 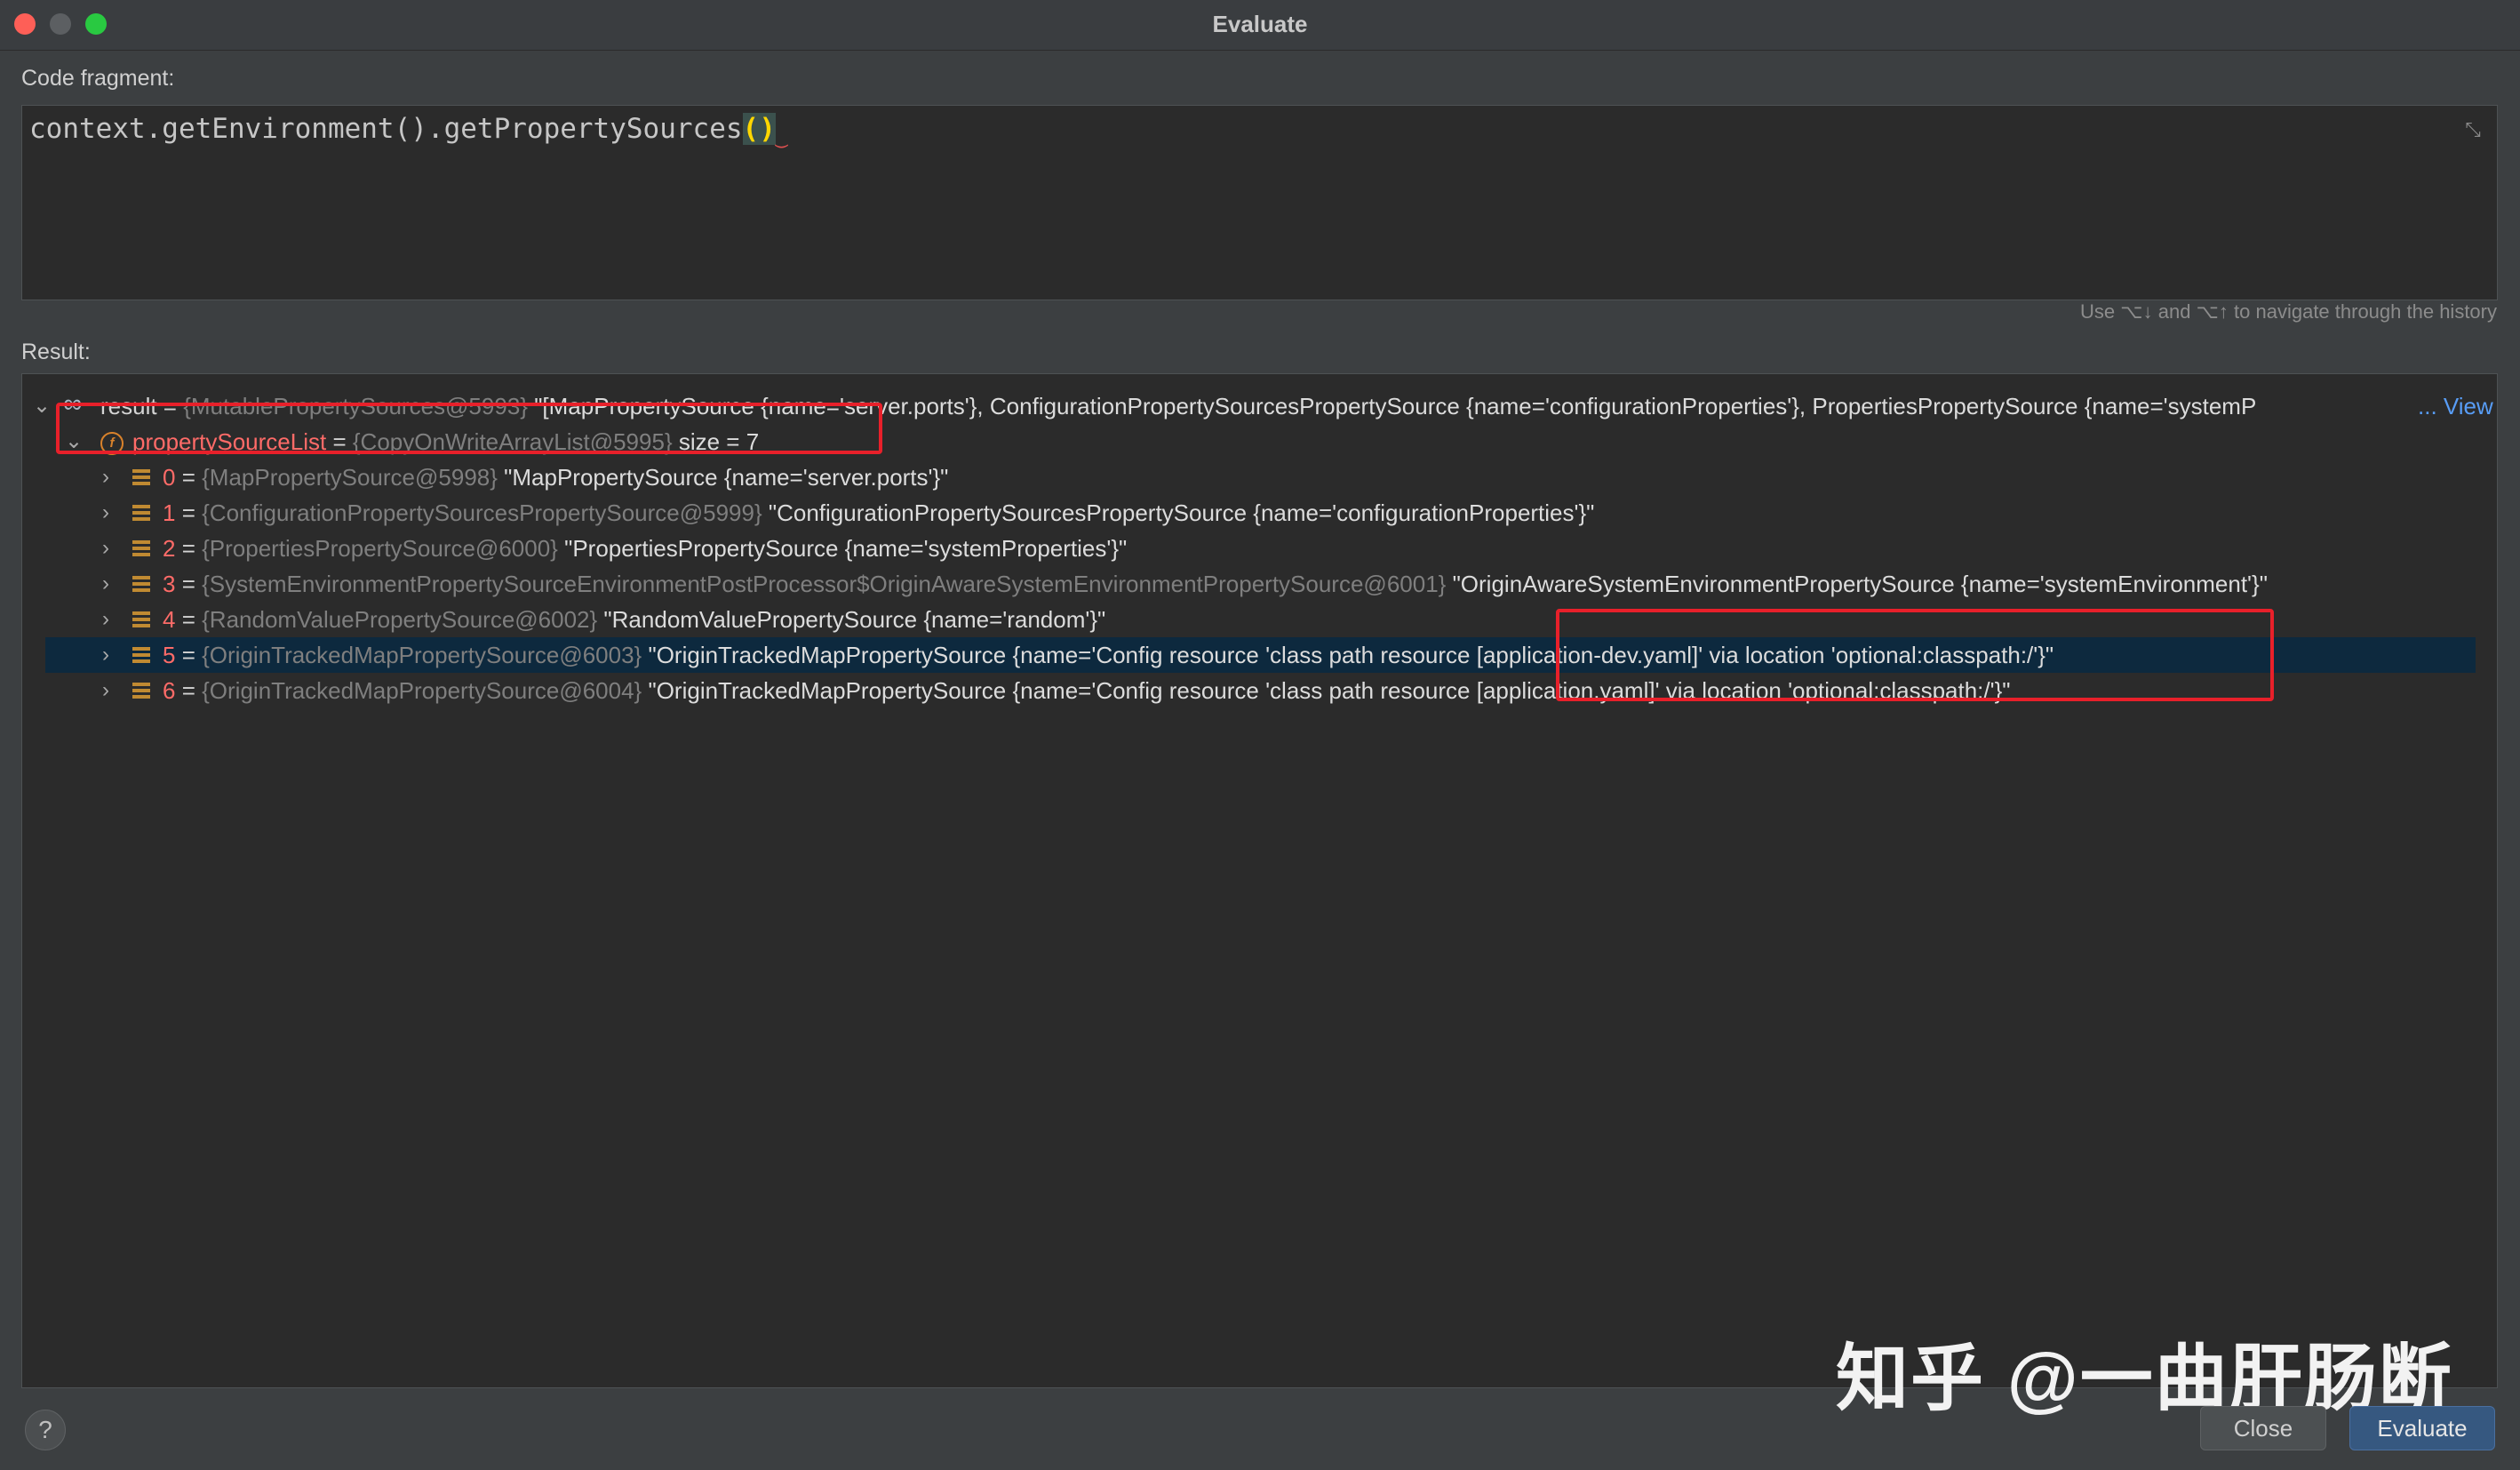 What do you see at coordinates (56, 352) in the screenshot?
I see `result-label: Result:` at bounding box center [56, 352].